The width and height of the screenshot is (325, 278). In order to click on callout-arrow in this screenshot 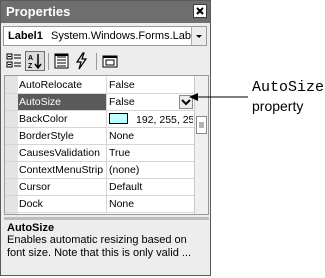, I will do `click(218, 97)`.